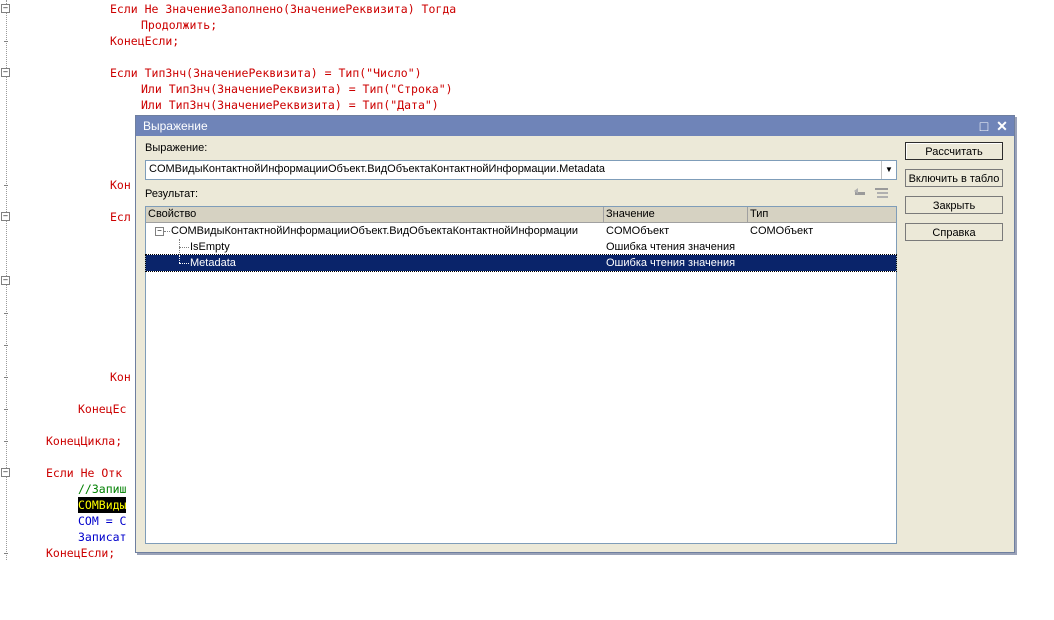 The width and height of the screenshot is (1054, 620). I want to click on property-cell: IsEmpty, so click(210, 247).